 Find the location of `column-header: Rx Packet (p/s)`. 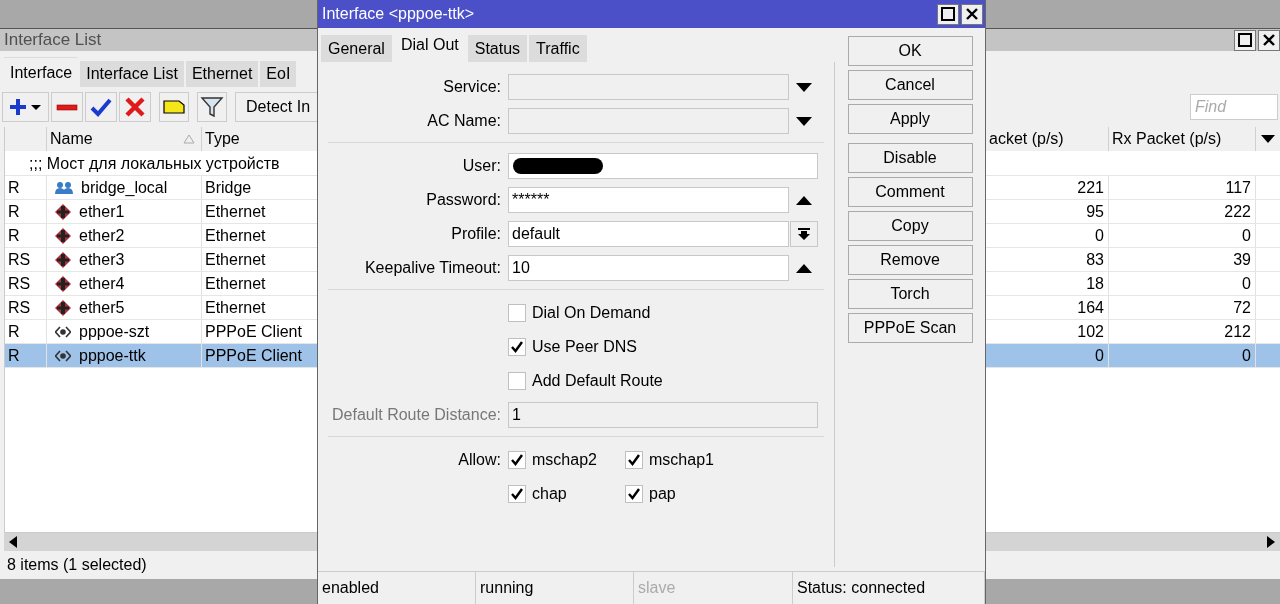

column-header: Rx Packet (p/s) is located at coordinates (1182, 139).